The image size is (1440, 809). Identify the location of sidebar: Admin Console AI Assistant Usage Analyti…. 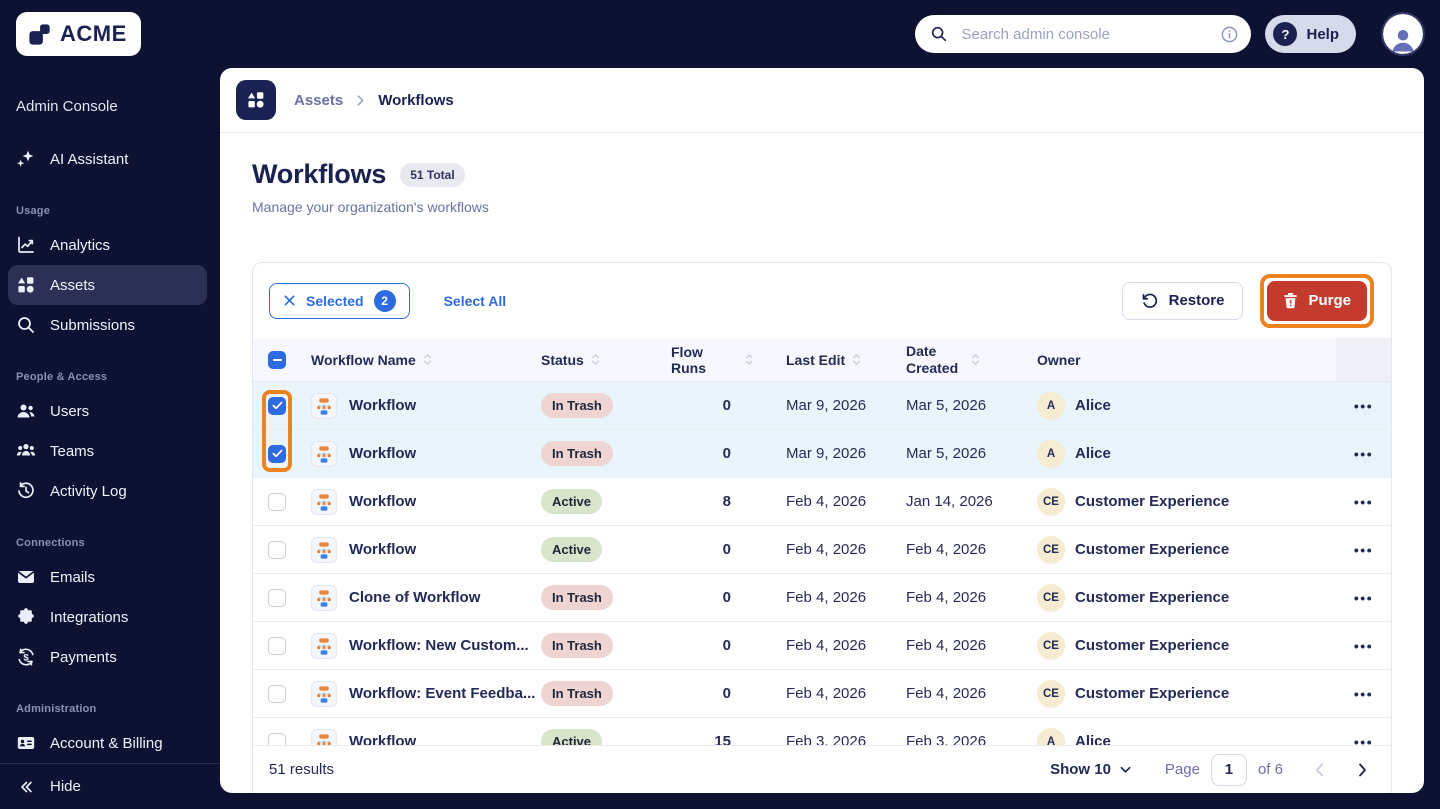
(110, 438).